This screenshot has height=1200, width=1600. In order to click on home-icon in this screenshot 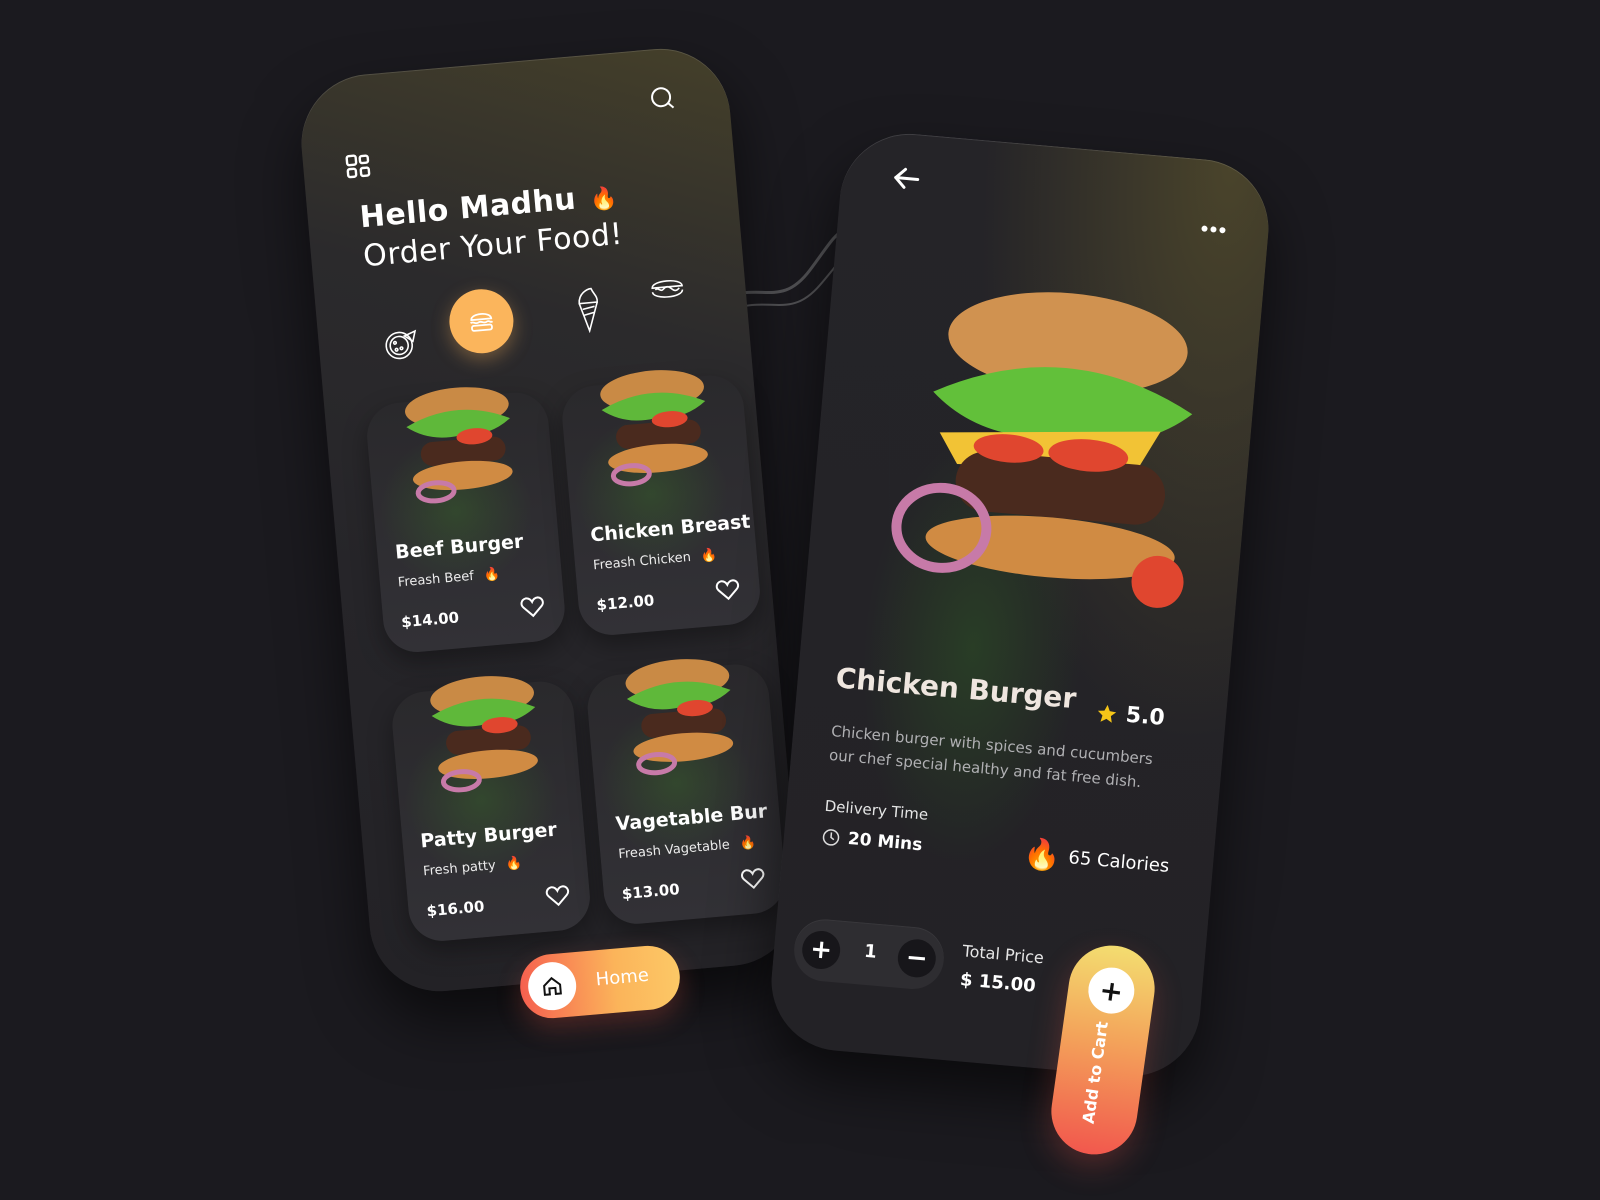, I will do `click(552, 986)`.